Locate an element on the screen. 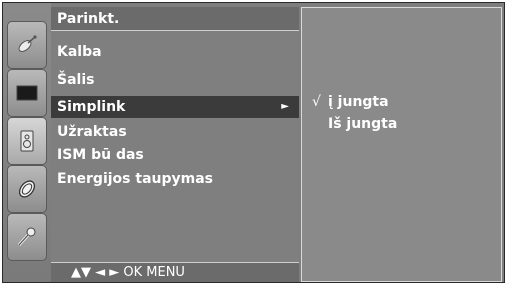 The image size is (507, 285). clock-icon is located at coordinates (27, 189).